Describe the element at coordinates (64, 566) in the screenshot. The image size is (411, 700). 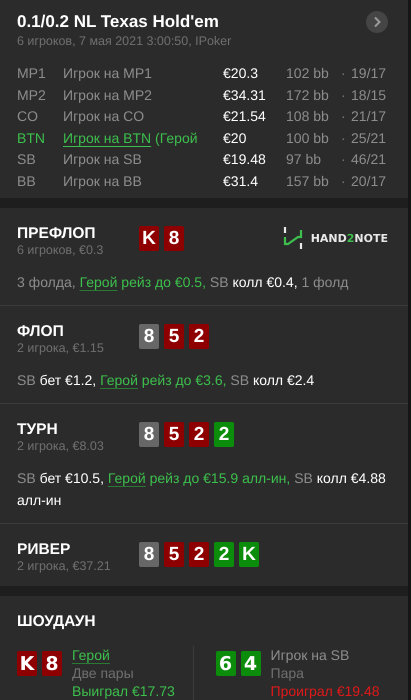
I see `street-info: 2 игрока, €37.21` at that location.